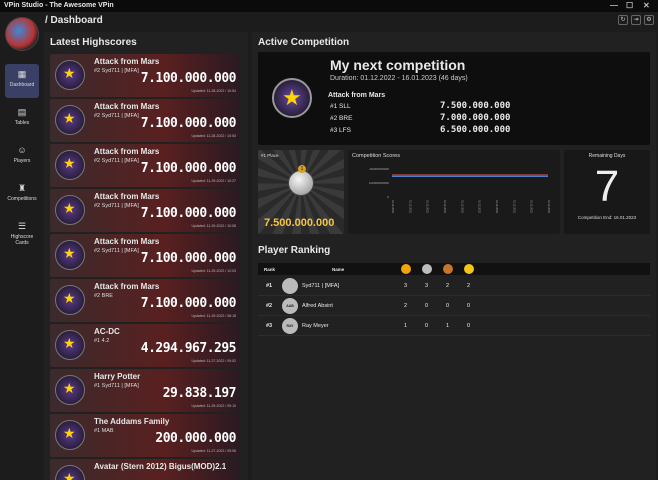 The height and width of the screenshot is (480, 658). What do you see at coordinates (646, 6) in the screenshot?
I see `close-icon: ✕` at bounding box center [646, 6].